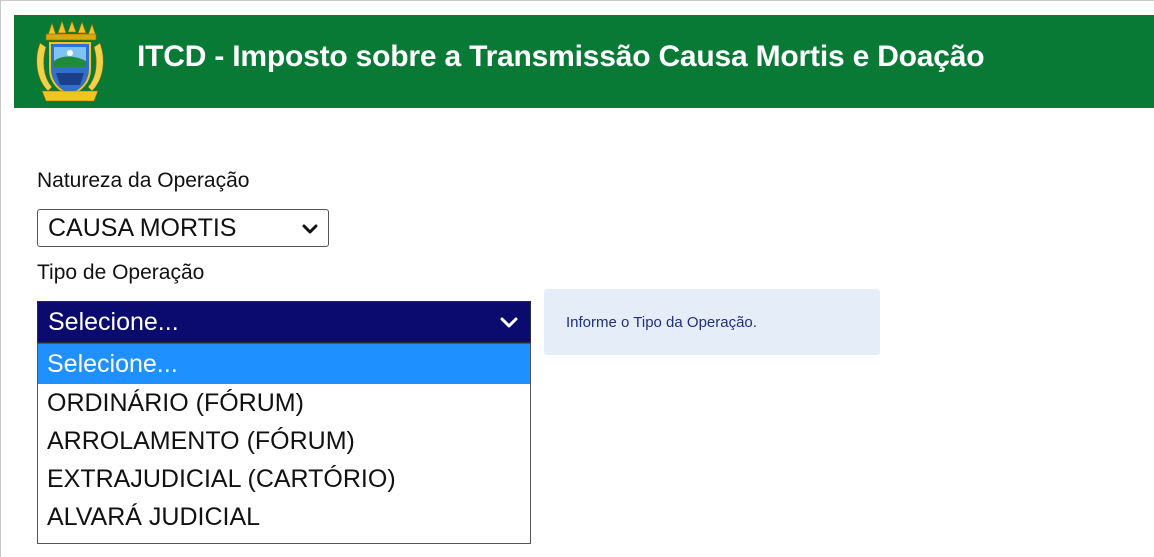 This screenshot has height=557, width=1154. Describe the element at coordinates (70, 61) in the screenshot. I see `state-coat-of-arms-icon` at that location.